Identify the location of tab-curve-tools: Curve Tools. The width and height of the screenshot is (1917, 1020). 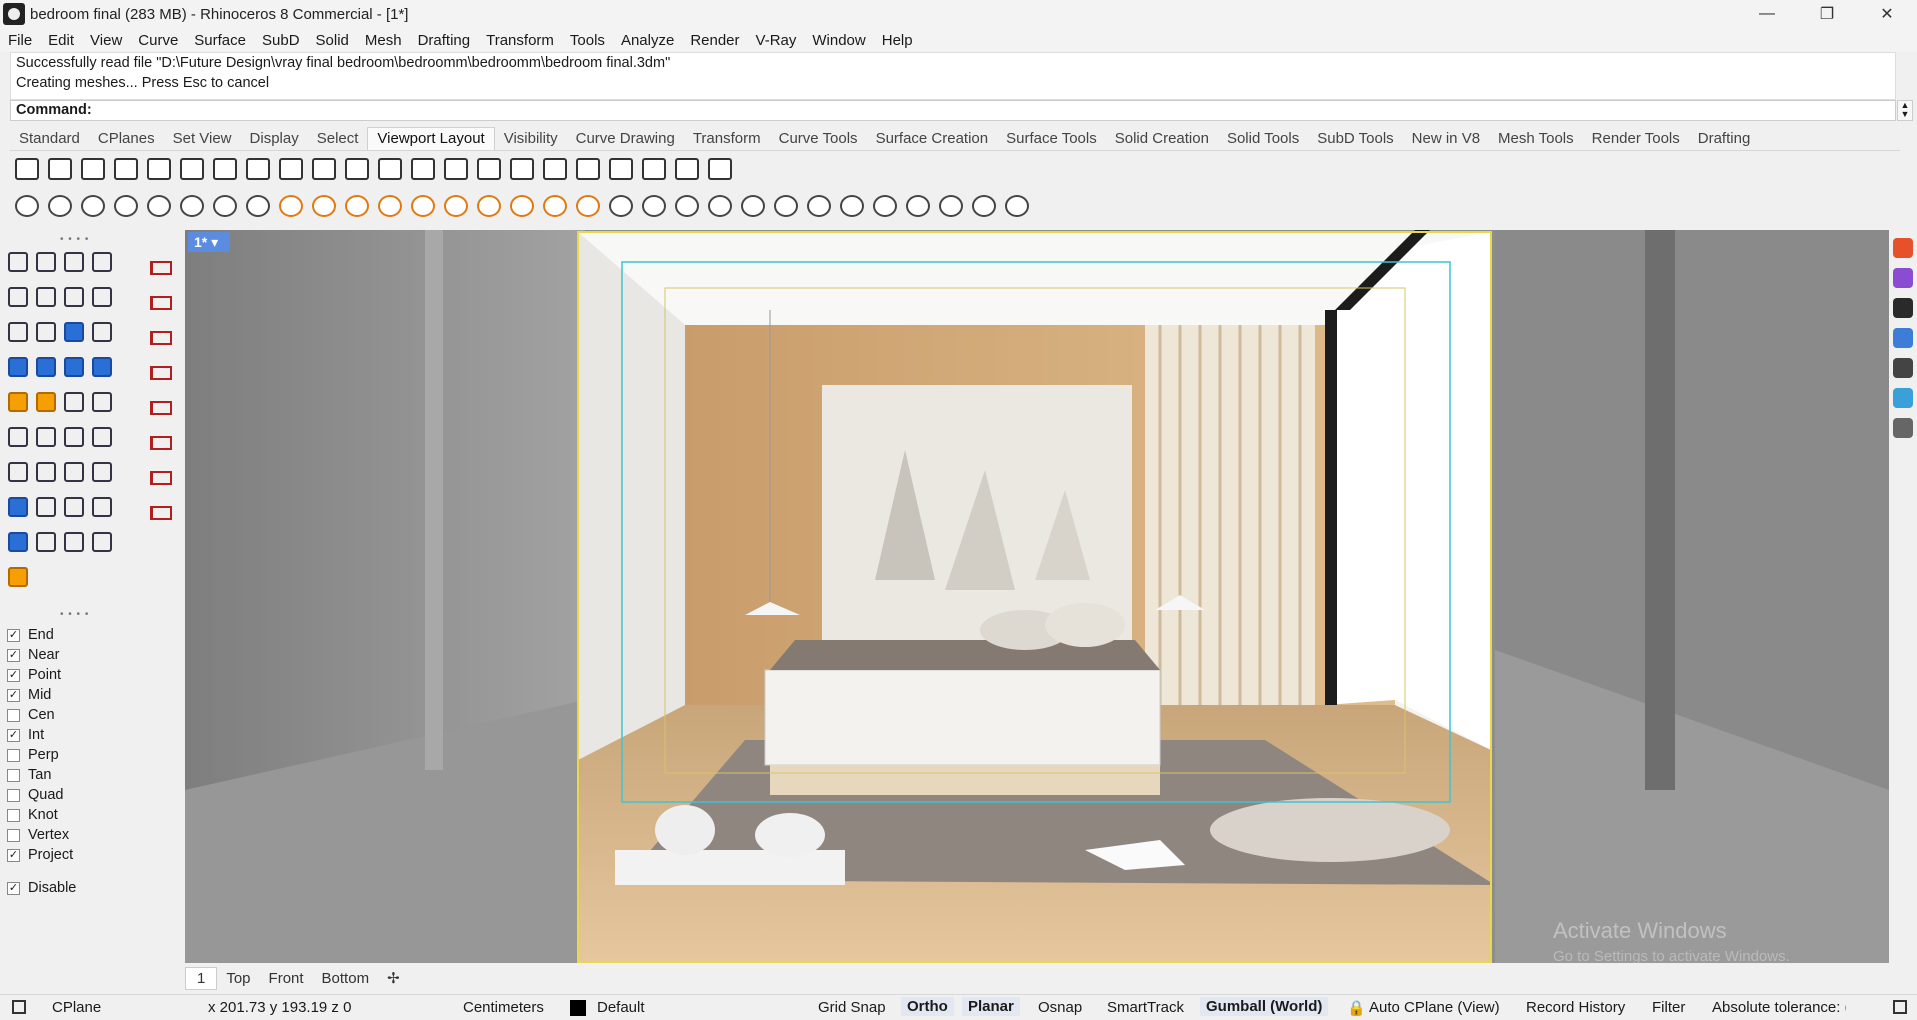
(818, 140).